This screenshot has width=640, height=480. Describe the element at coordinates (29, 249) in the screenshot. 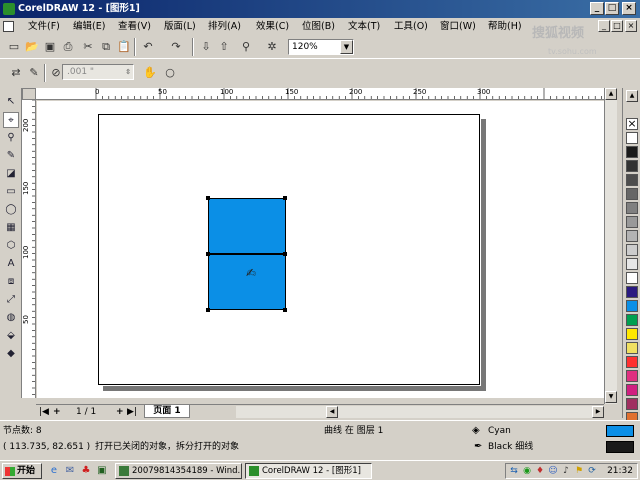

I see `vertical-ruler: 200 150 100 50` at that location.